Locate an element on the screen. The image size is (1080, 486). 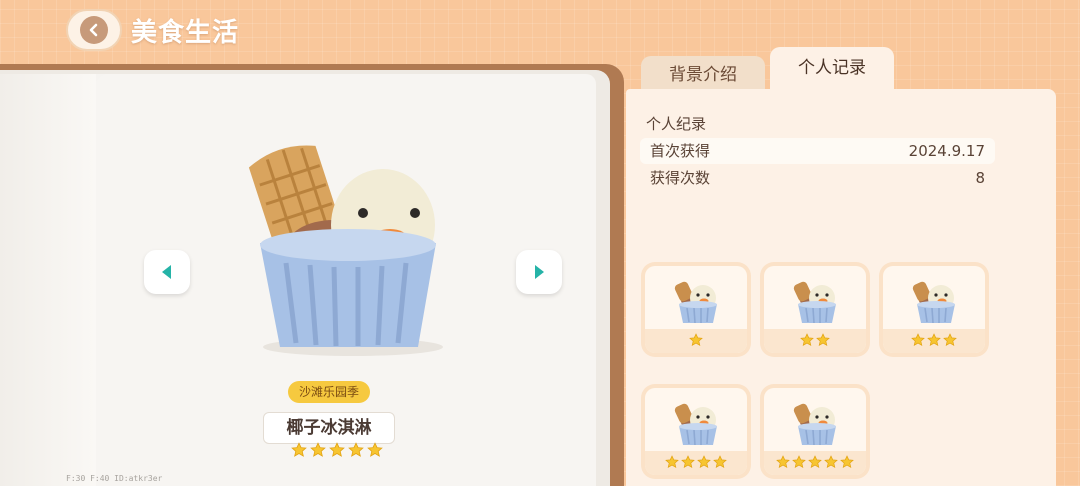
variant-card-2-star is located at coordinates (815, 309).